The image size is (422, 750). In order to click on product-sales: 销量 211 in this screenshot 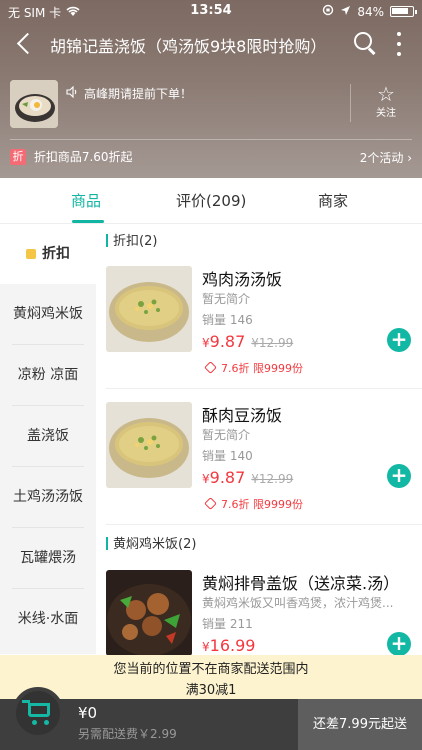, I will do `click(227, 624)`.